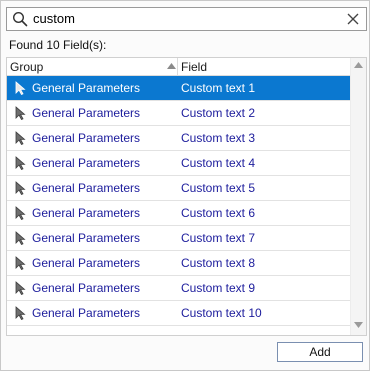  I want to click on field-cell: Custom text 9, so click(218, 288).